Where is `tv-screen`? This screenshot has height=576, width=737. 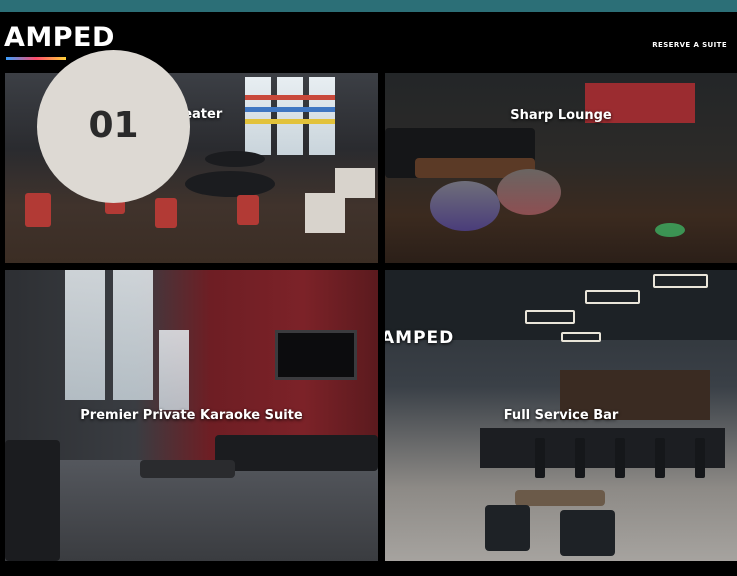
tv-screen is located at coordinates (316, 355).